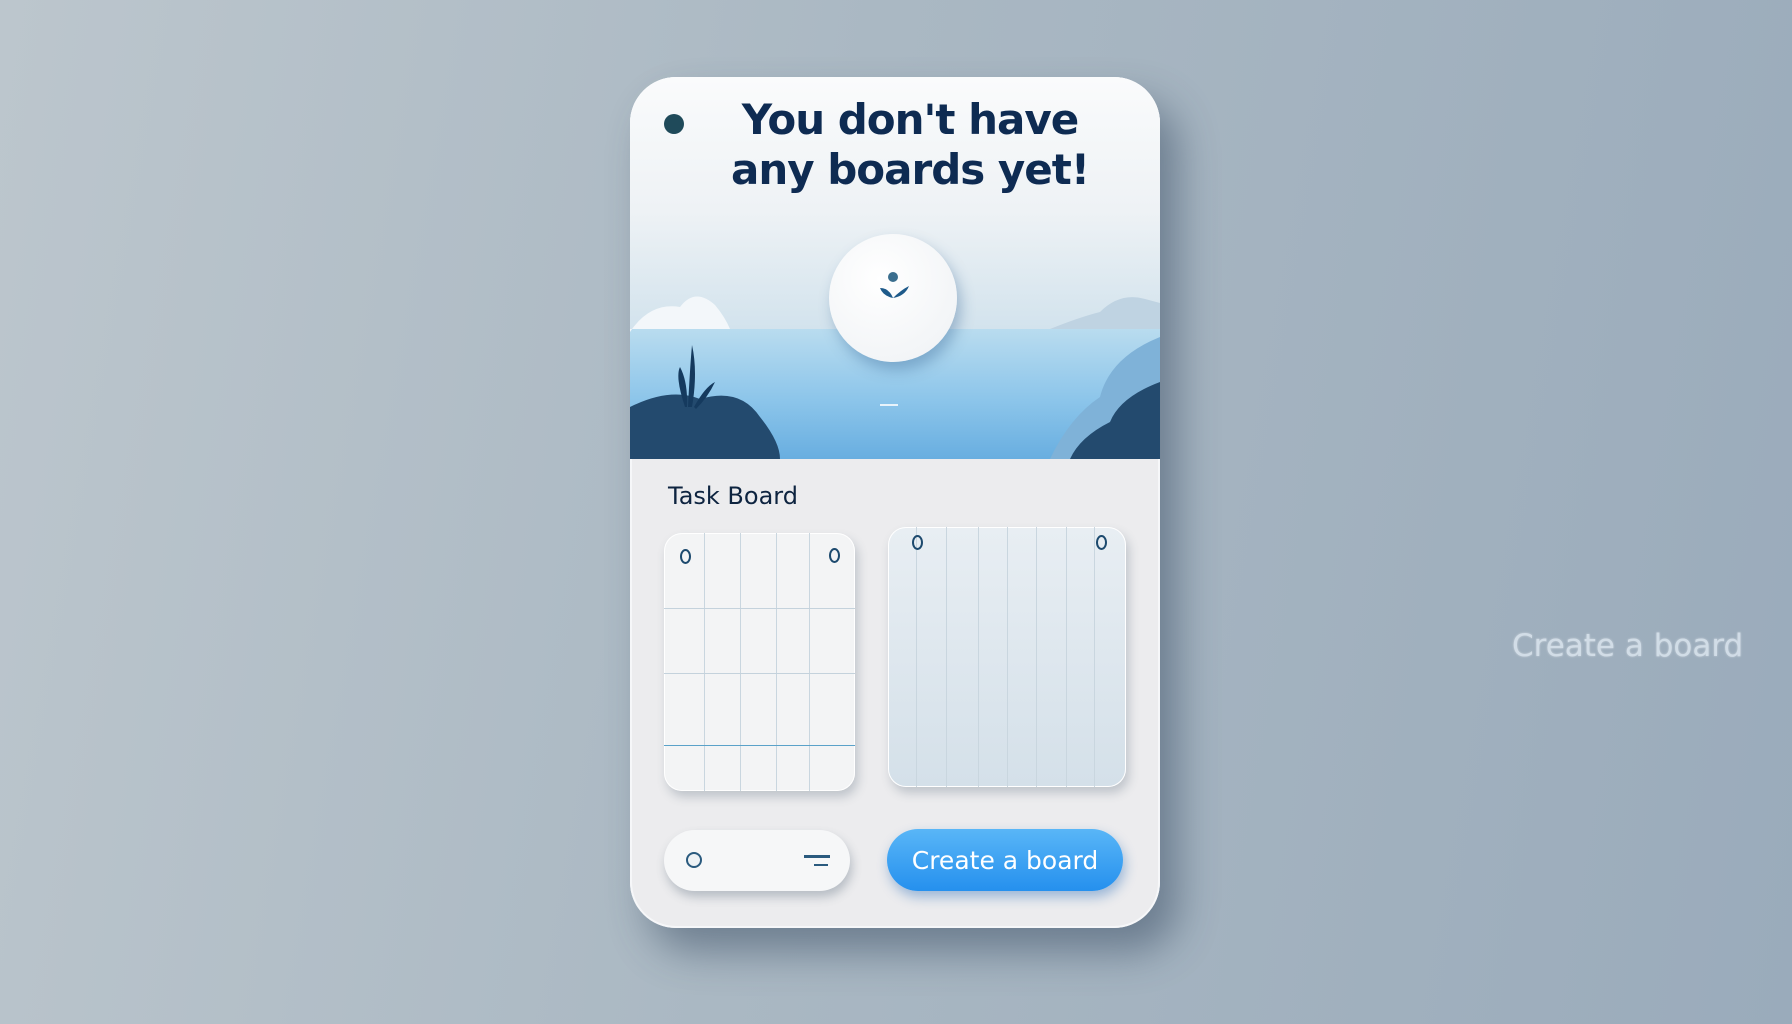 Image resolution: width=1792 pixels, height=1024 pixels. What do you see at coordinates (674, 124) in the screenshot?
I see `status-dot` at bounding box center [674, 124].